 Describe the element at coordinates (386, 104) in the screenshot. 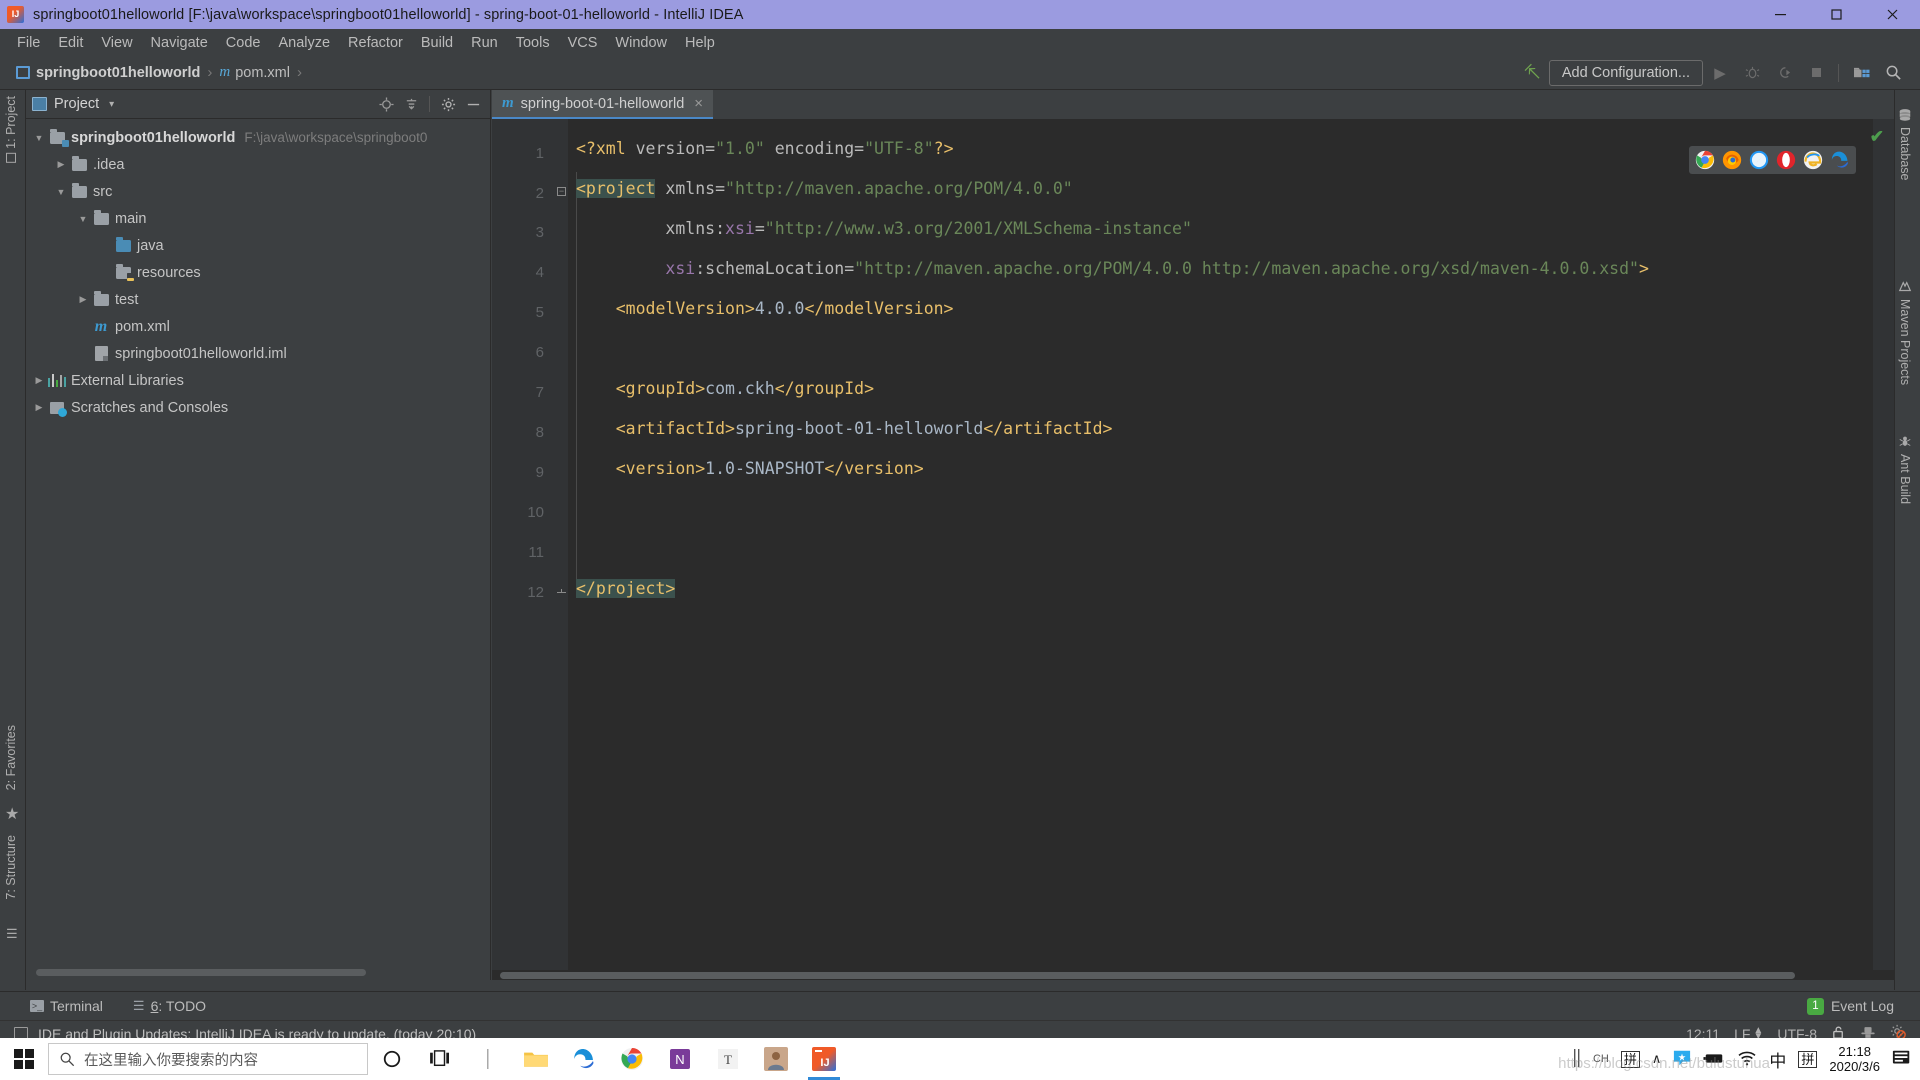

I see `locate-icon` at that location.